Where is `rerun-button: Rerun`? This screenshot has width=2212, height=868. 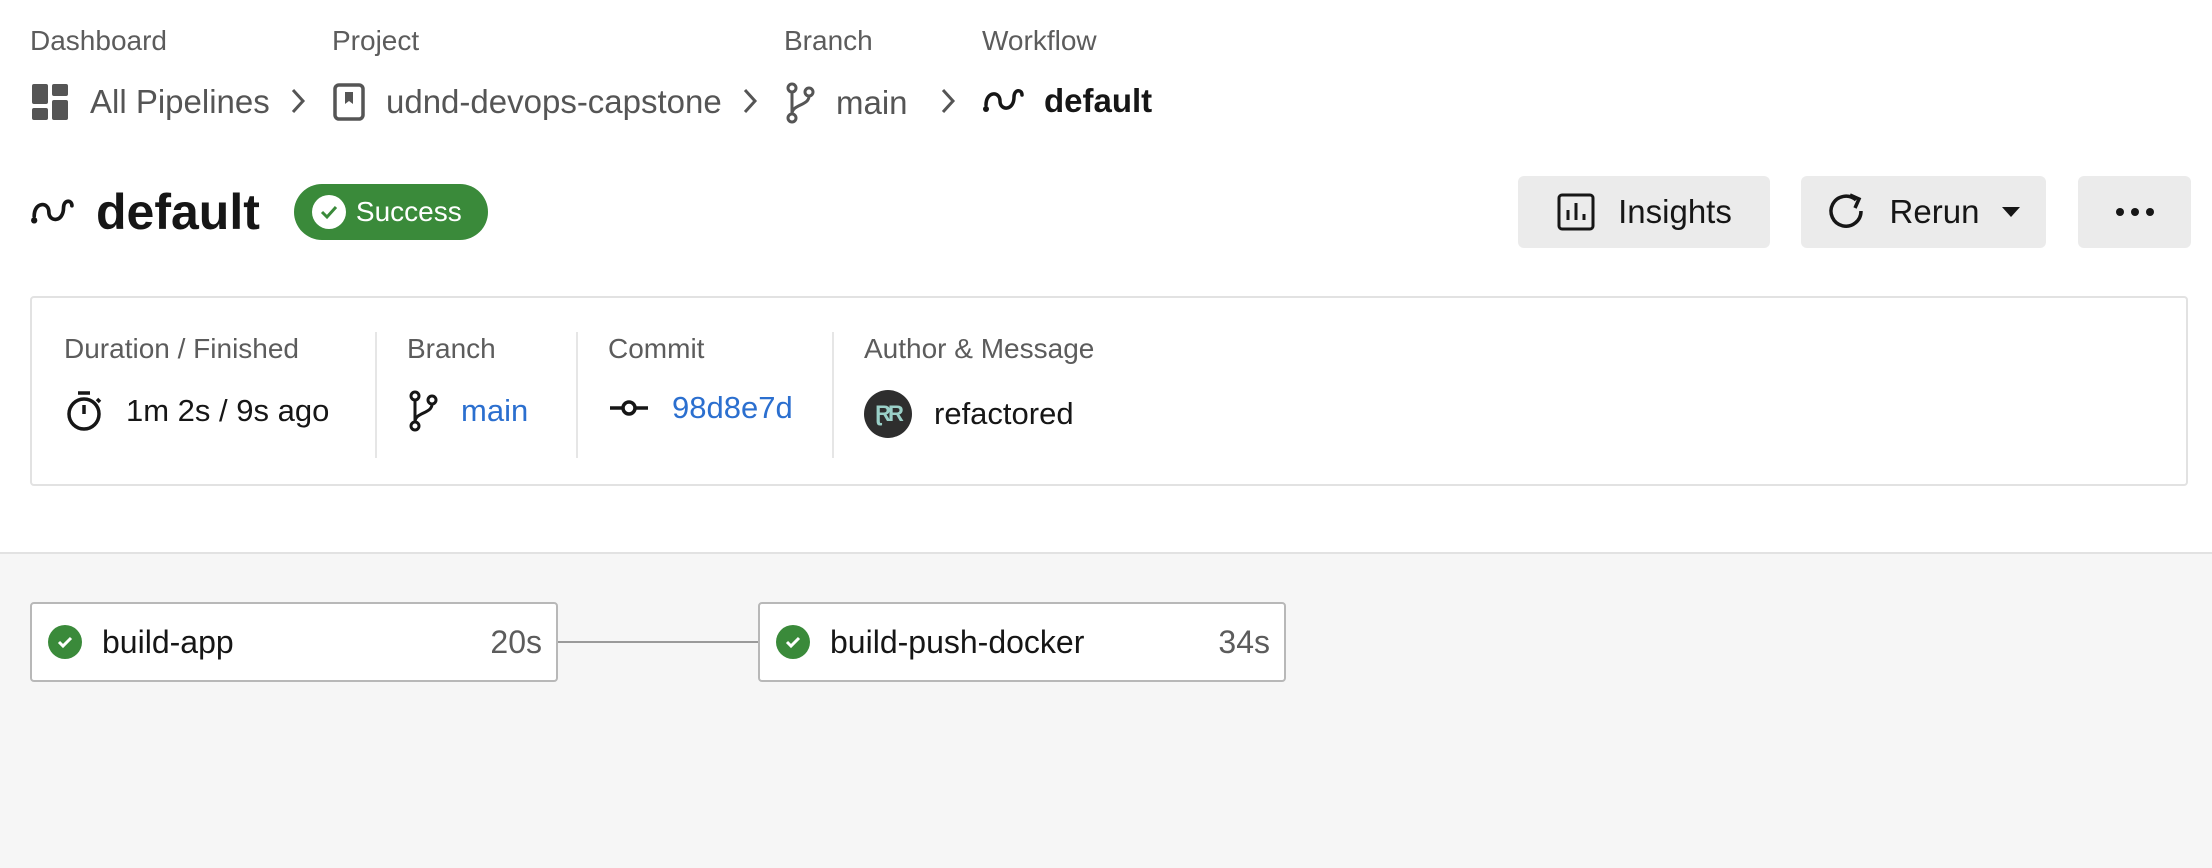 rerun-button: Rerun is located at coordinates (1923, 212).